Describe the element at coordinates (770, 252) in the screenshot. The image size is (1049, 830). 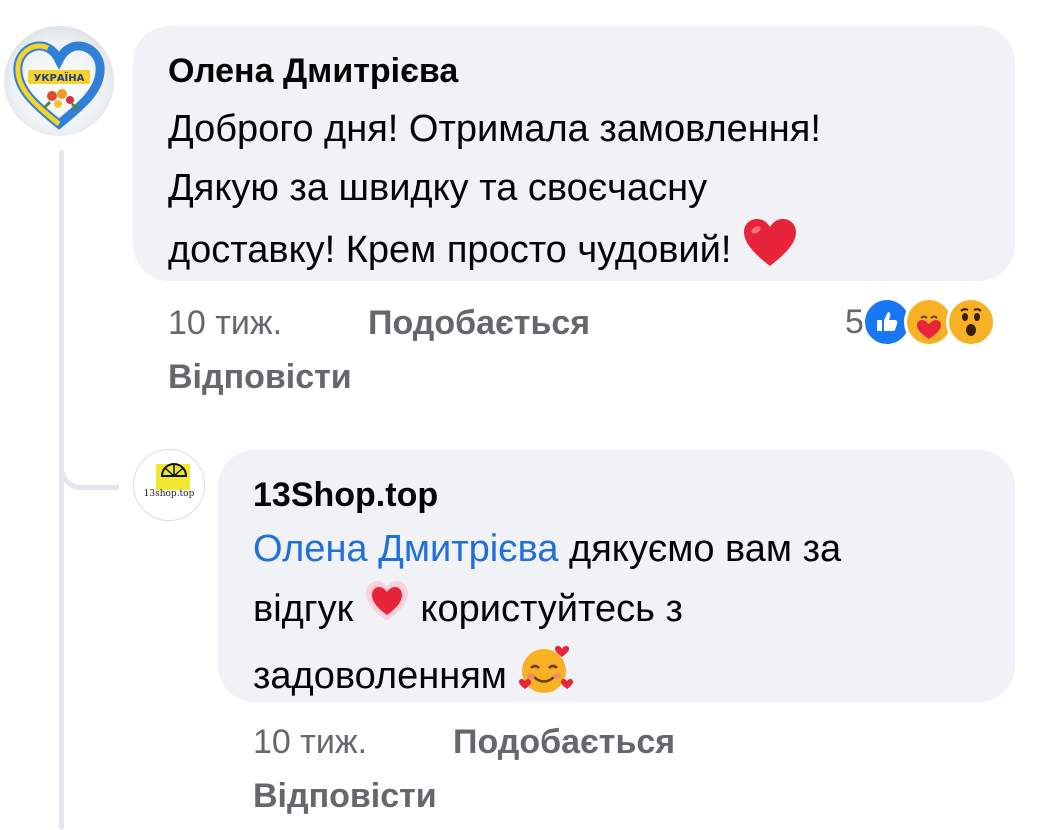
I see `red-heart-icon` at that location.